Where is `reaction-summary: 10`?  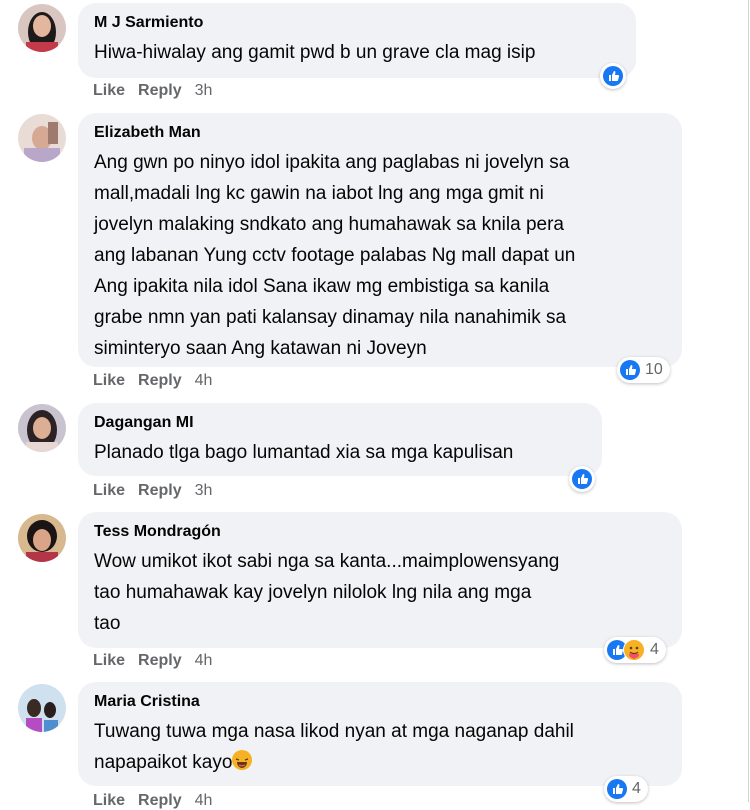 reaction-summary: 10 is located at coordinates (643, 370).